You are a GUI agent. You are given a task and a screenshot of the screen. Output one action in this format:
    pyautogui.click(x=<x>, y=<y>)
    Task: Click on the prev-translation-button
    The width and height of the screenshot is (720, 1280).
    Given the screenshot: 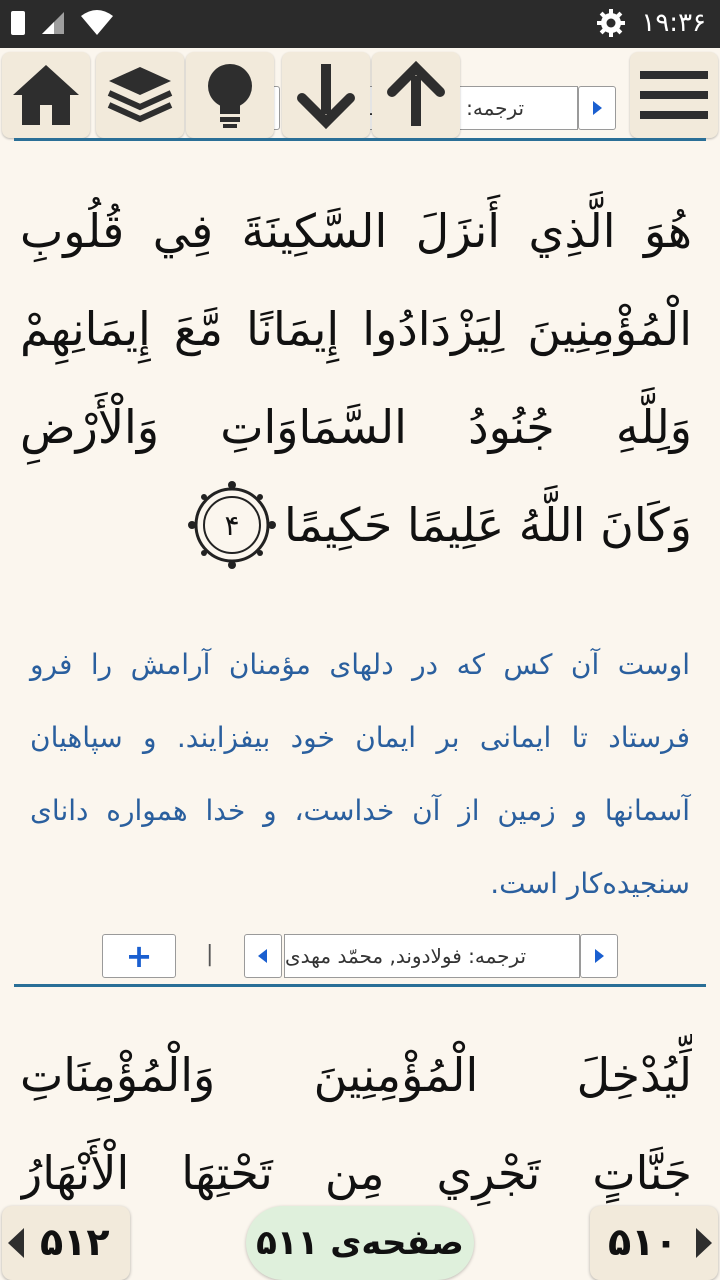 What is the action you would take?
    pyautogui.click(x=263, y=956)
    